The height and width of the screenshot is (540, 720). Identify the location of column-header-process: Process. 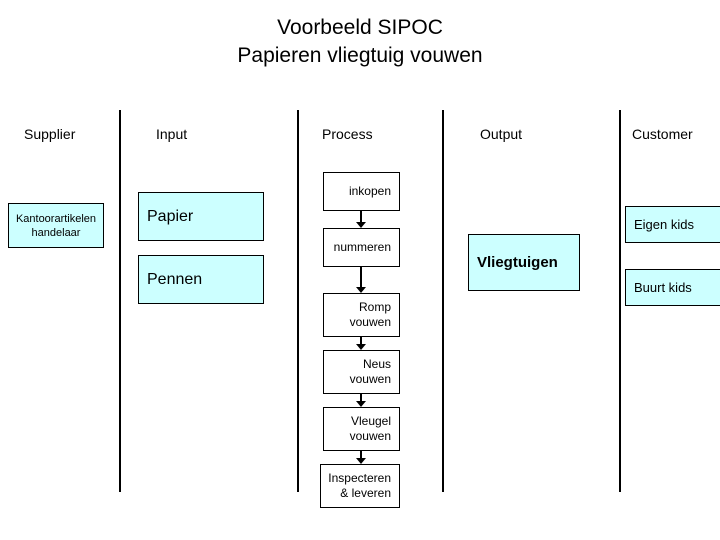
(347, 134).